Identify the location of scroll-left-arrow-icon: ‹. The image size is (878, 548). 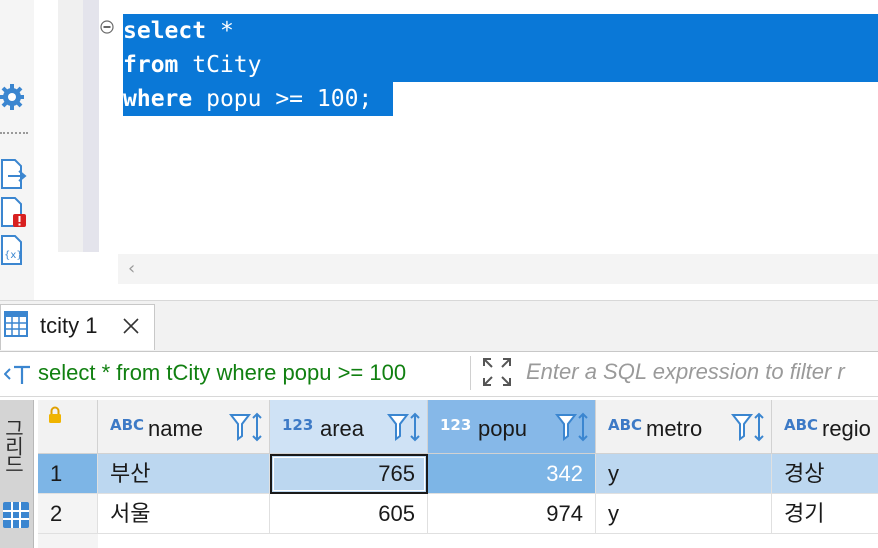
(131, 268).